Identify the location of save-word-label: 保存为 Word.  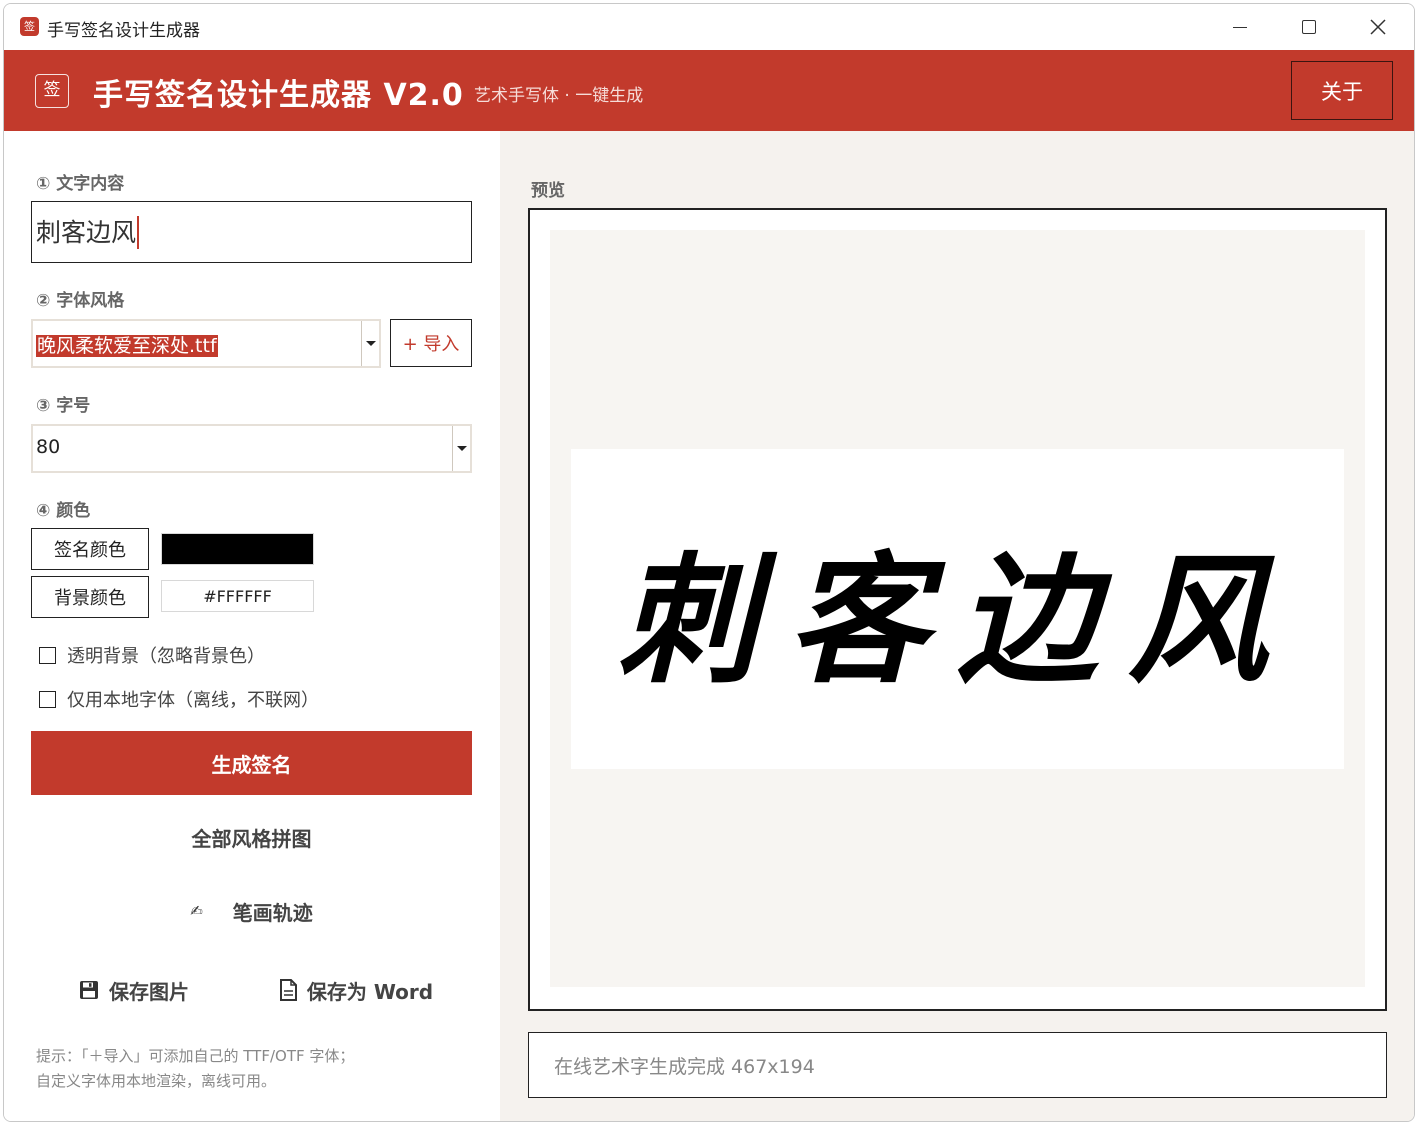
(370, 991).